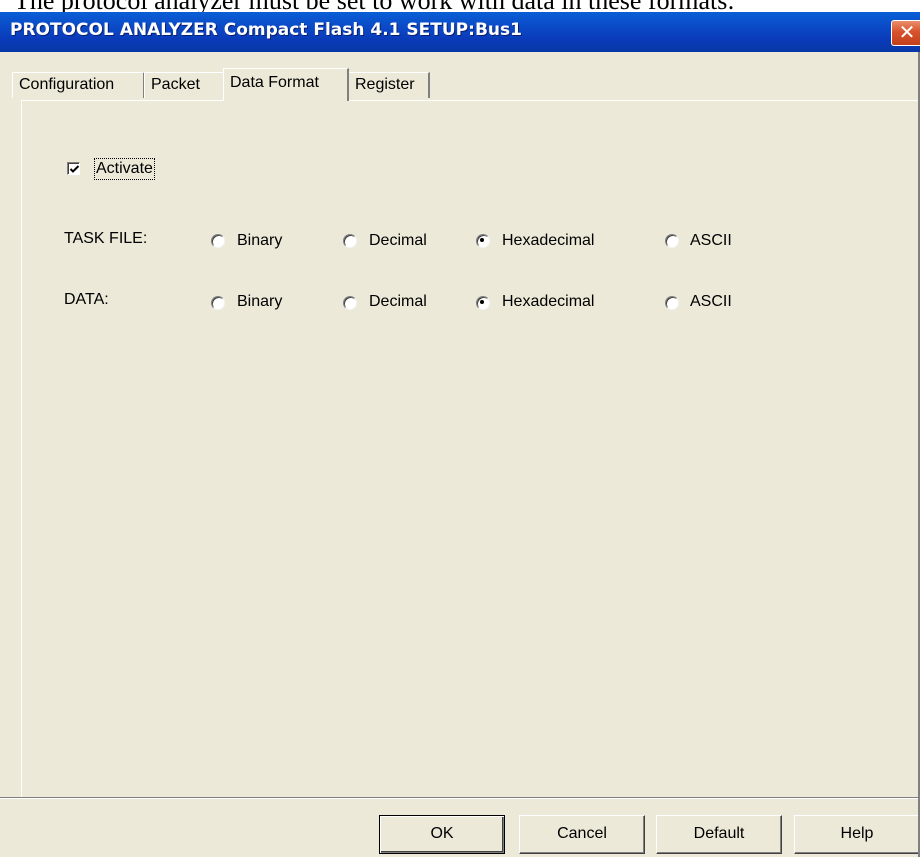 This screenshot has width=920, height=857. I want to click on data-hexadecimal-label: Hexadecimal, so click(548, 302).